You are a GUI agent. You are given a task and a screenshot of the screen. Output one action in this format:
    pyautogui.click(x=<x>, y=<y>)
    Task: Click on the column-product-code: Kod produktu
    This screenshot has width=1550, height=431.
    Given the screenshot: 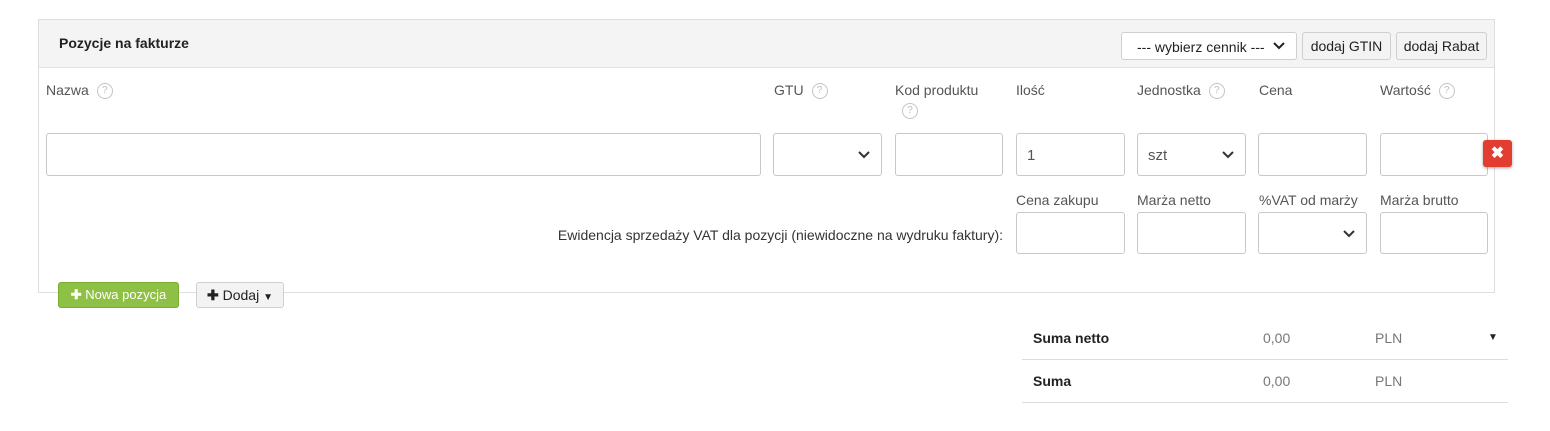 What is the action you would take?
    pyautogui.click(x=936, y=90)
    